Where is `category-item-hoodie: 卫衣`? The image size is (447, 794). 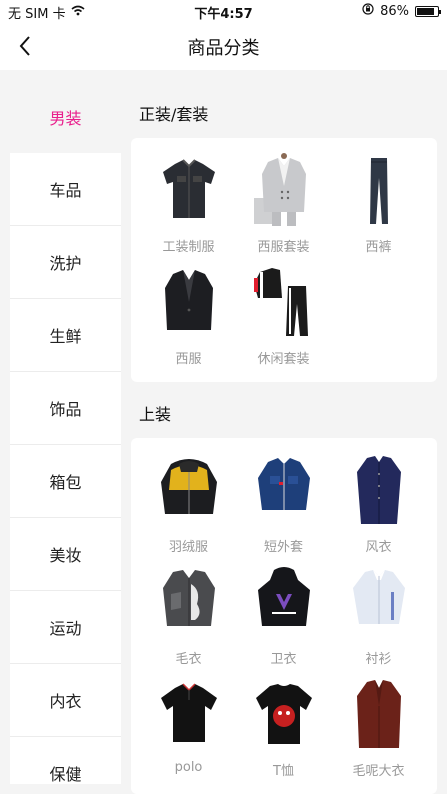 category-item-hoodie: 卫衣 is located at coordinates (283, 614).